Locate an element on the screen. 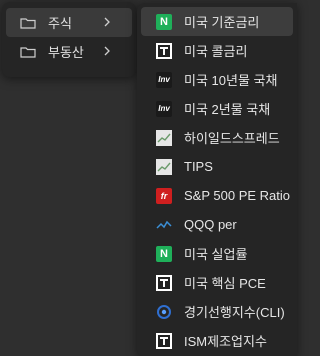 This screenshot has width=320, height=356. menu-item-real-estate: 부동산 is located at coordinates (69, 51).